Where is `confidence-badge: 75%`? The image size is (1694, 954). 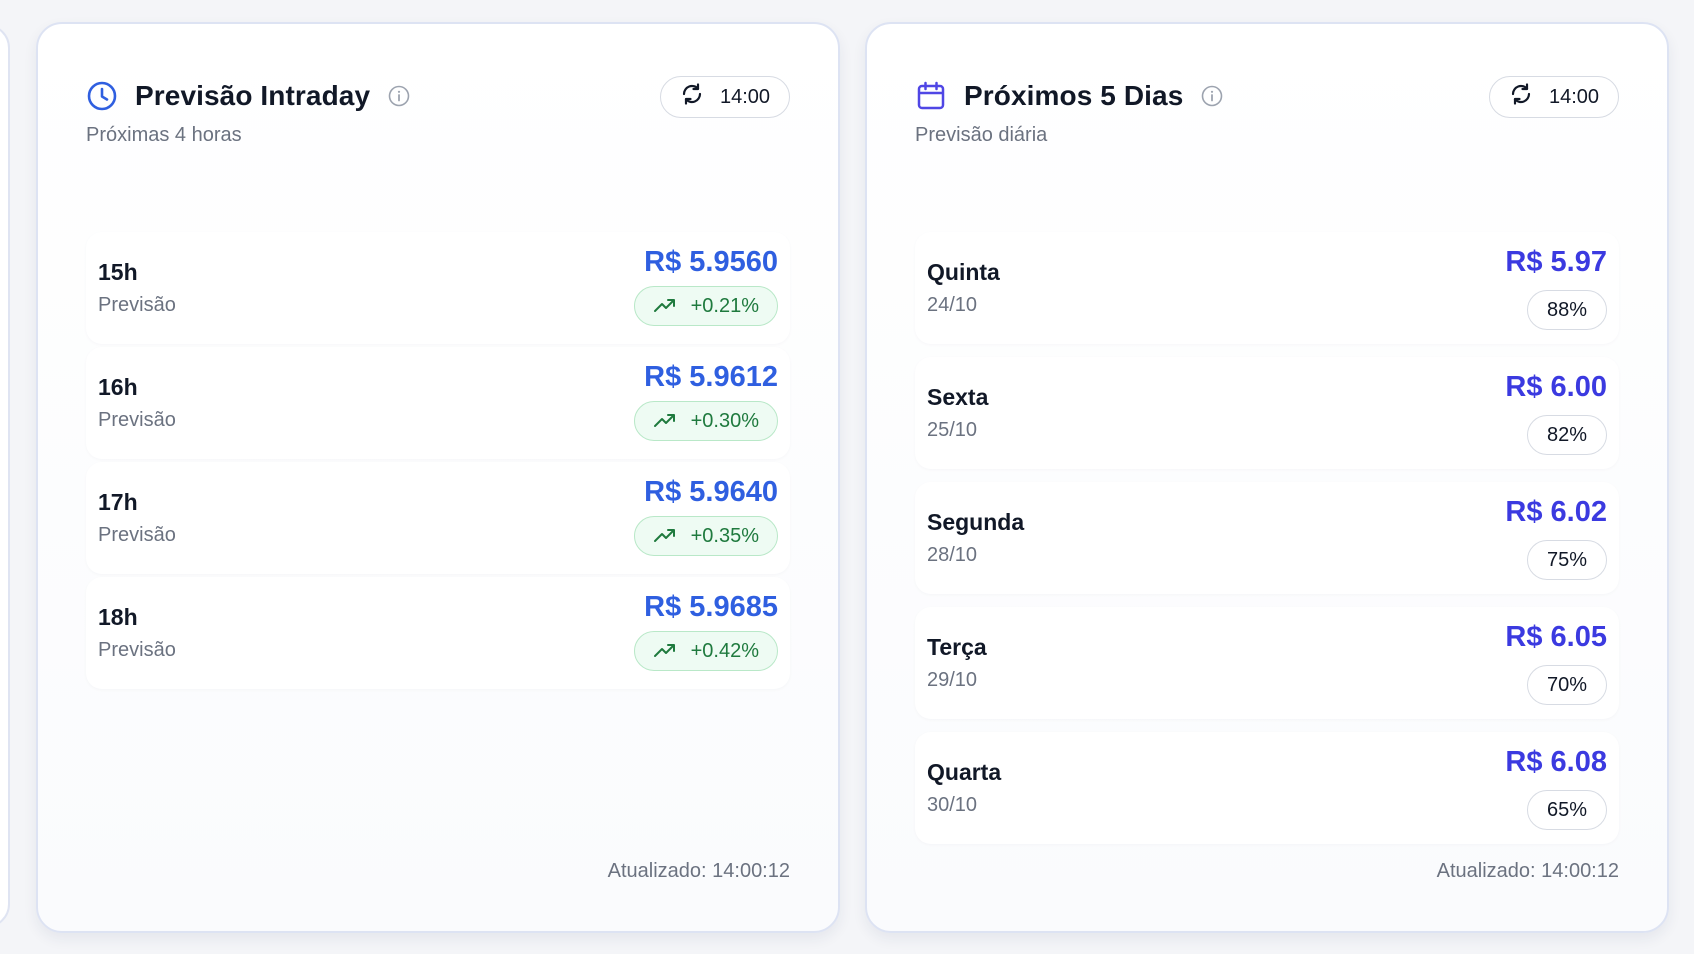 confidence-badge: 75% is located at coordinates (1567, 560).